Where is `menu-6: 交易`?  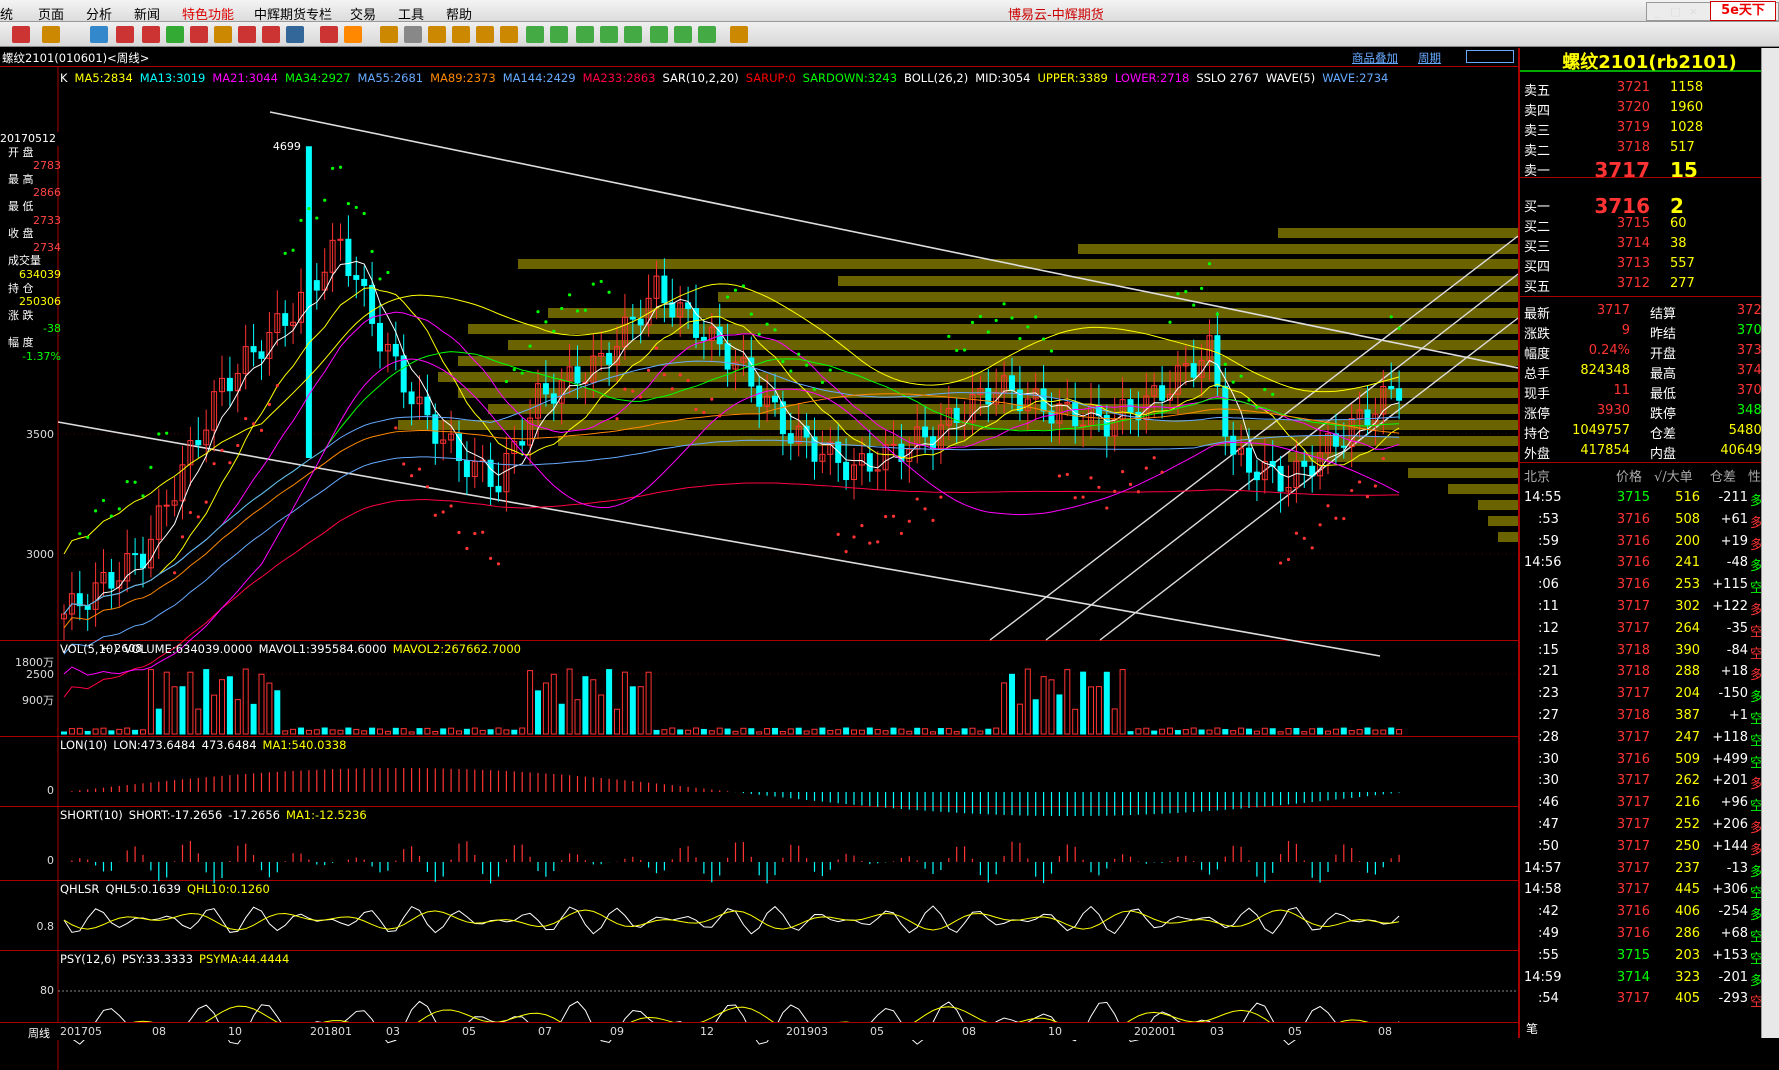
menu-6: 交易 is located at coordinates (363, 13).